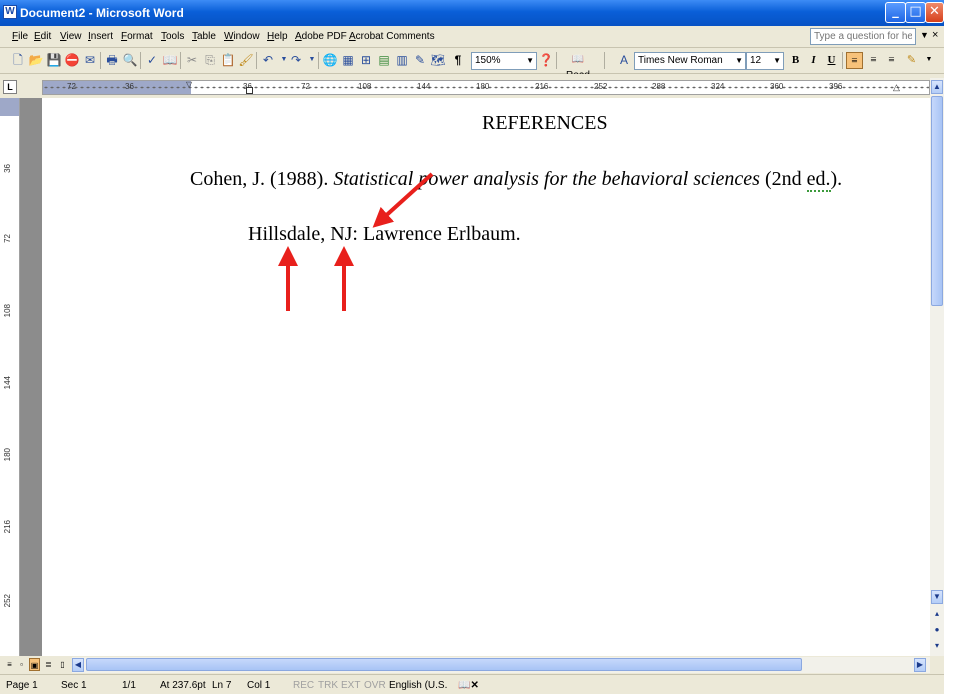 The image size is (960, 694). Describe the element at coordinates (911, 60) in the screenshot. I see `highlight-icon: ✎` at that location.